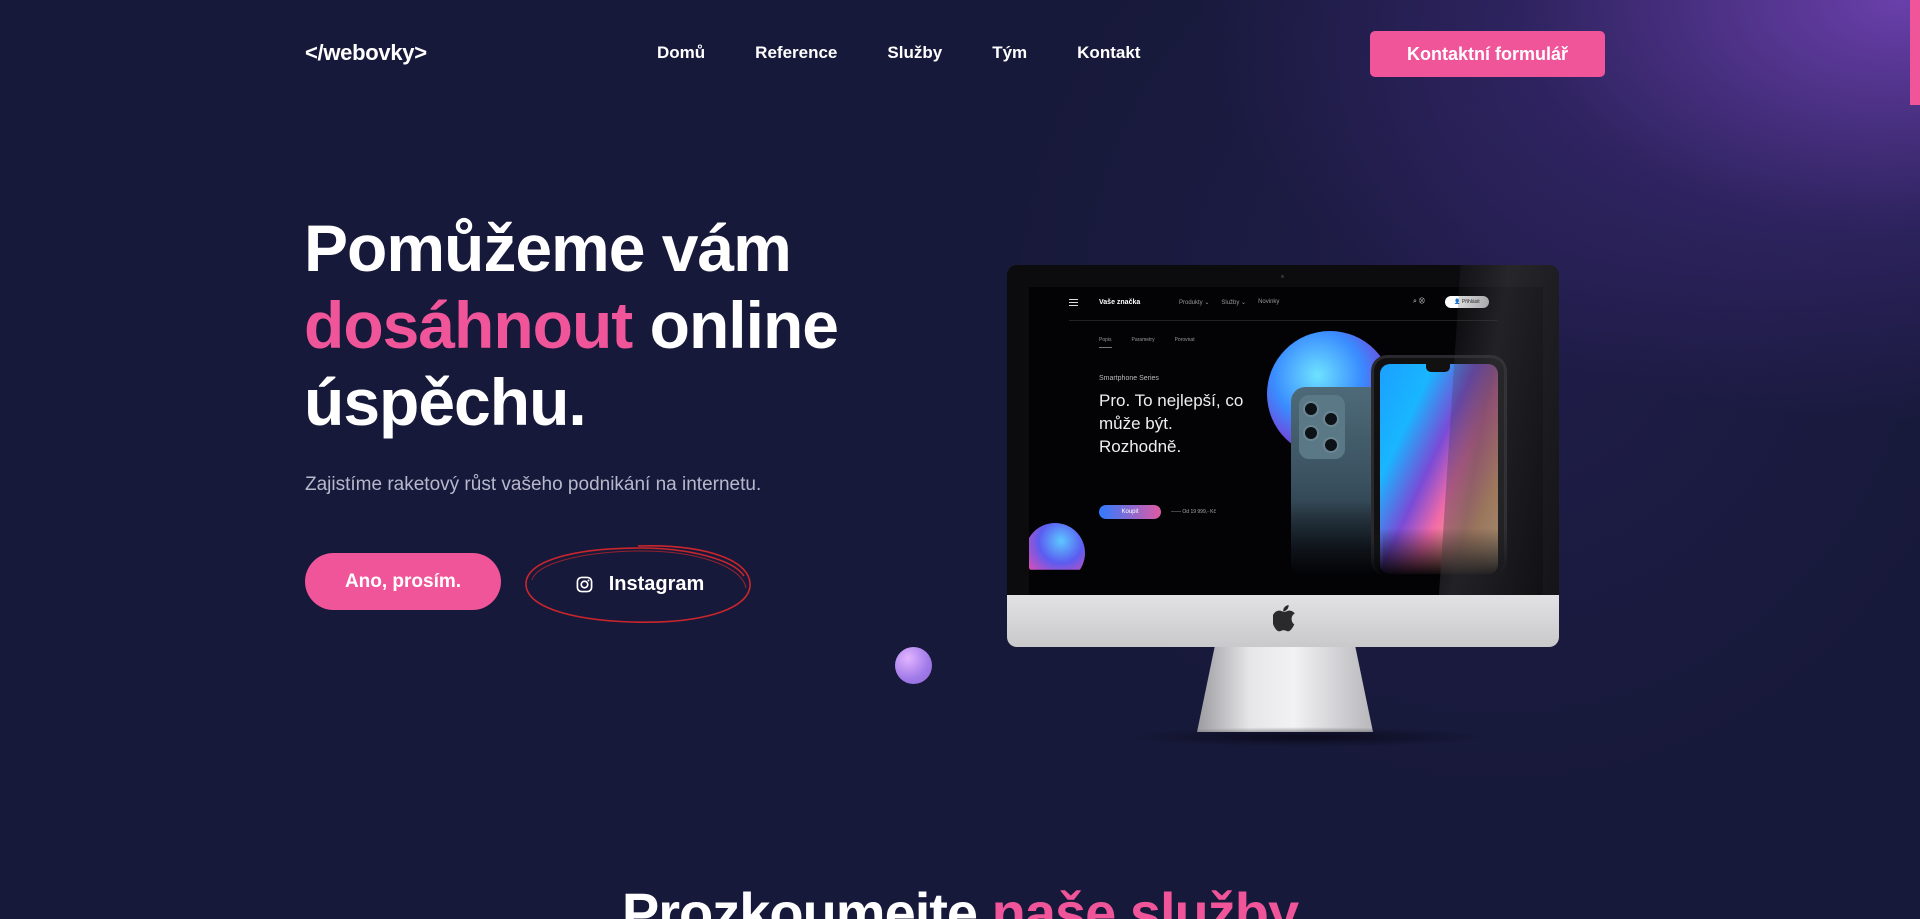 Image resolution: width=1920 pixels, height=919 pixels. I want to click on hero-title-line3: úspěchu., so click(445, 402).